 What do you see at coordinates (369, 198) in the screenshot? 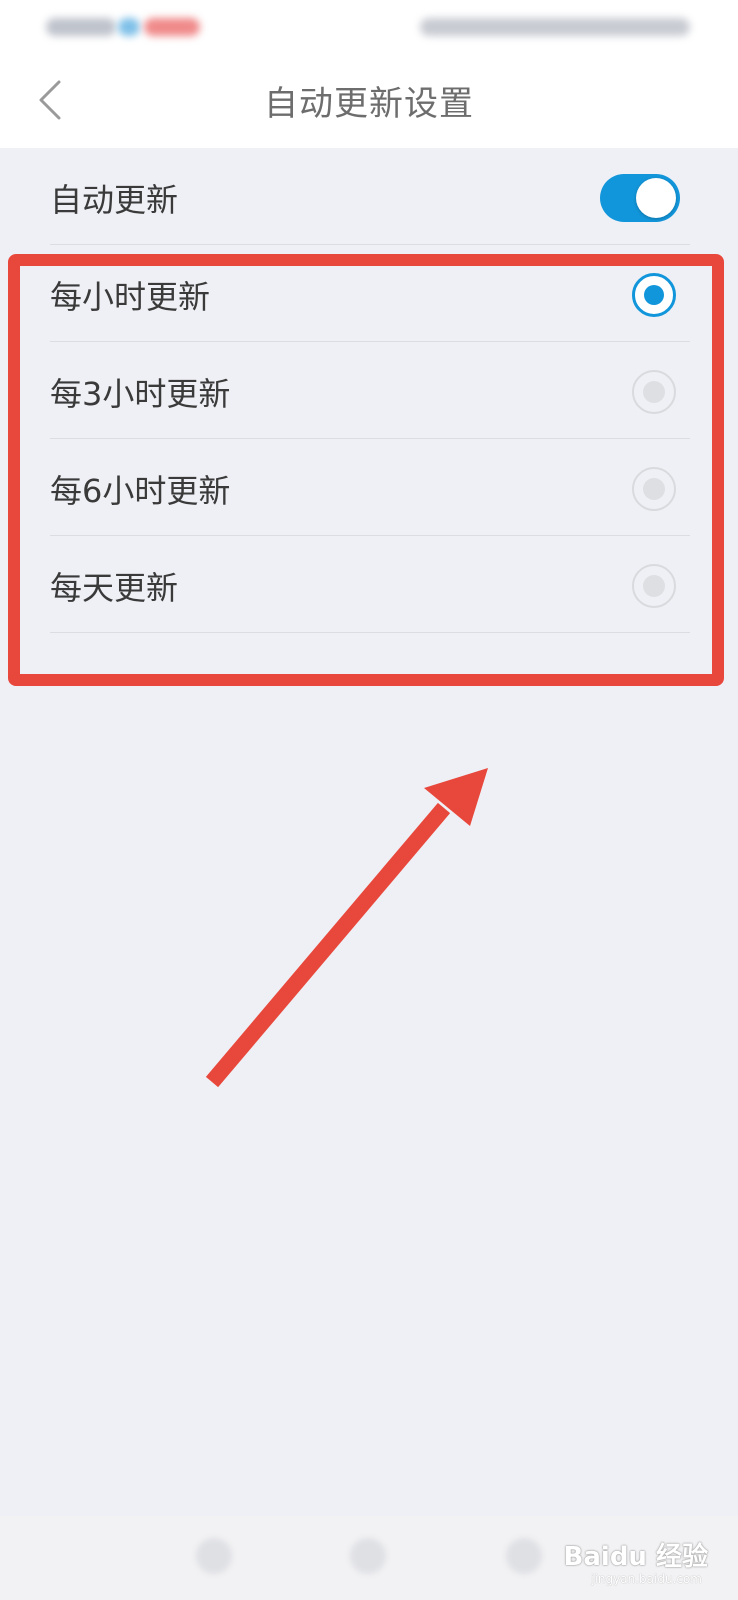
I see `auto-update-row: 自动更新` at bounding box center [369, 198].